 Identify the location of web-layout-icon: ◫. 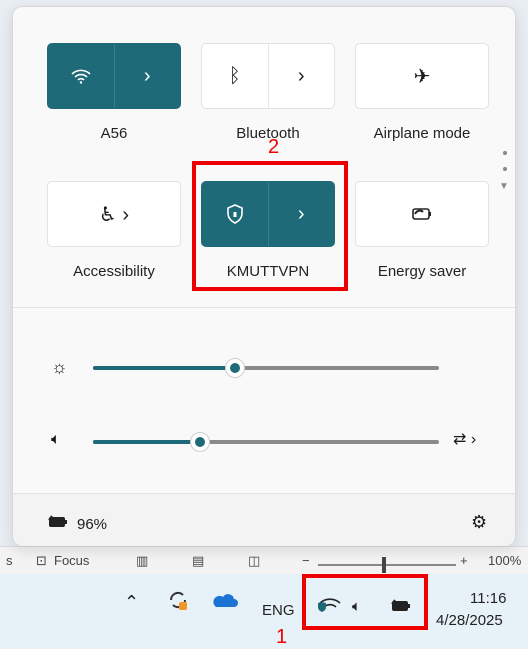
(254, 561).